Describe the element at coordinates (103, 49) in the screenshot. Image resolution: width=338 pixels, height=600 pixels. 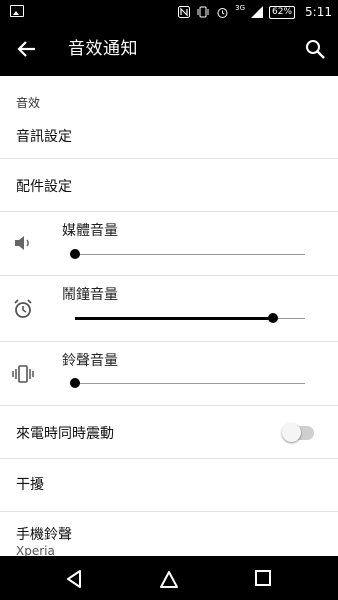
I see `page-title: 音效通知` at that location.